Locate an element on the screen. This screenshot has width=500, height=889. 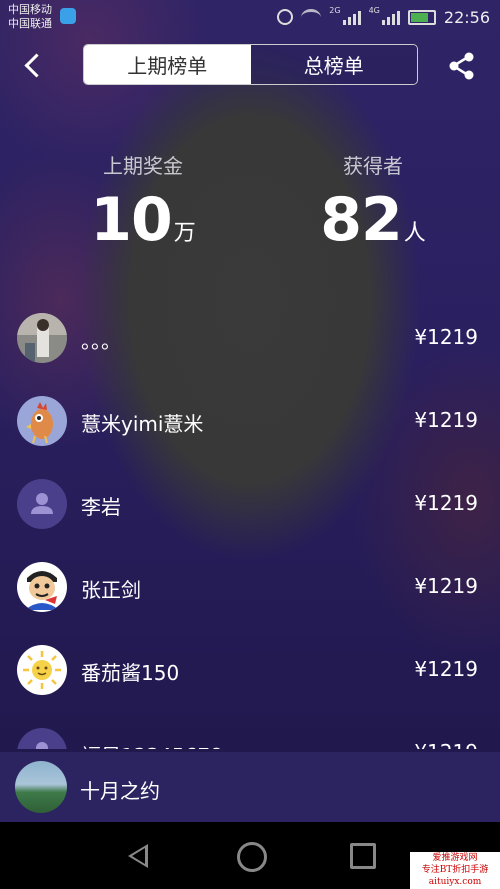
prize-unit: 万 is located at coordinates (184, 233).